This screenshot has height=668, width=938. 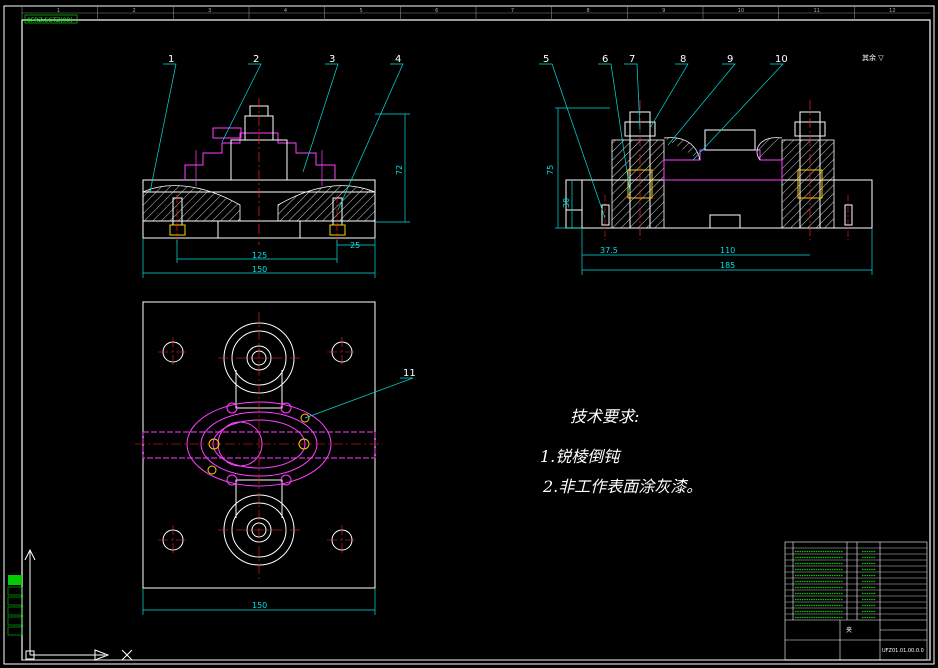 I want to click on ruler-label: 1, so click(x=58, y=11).